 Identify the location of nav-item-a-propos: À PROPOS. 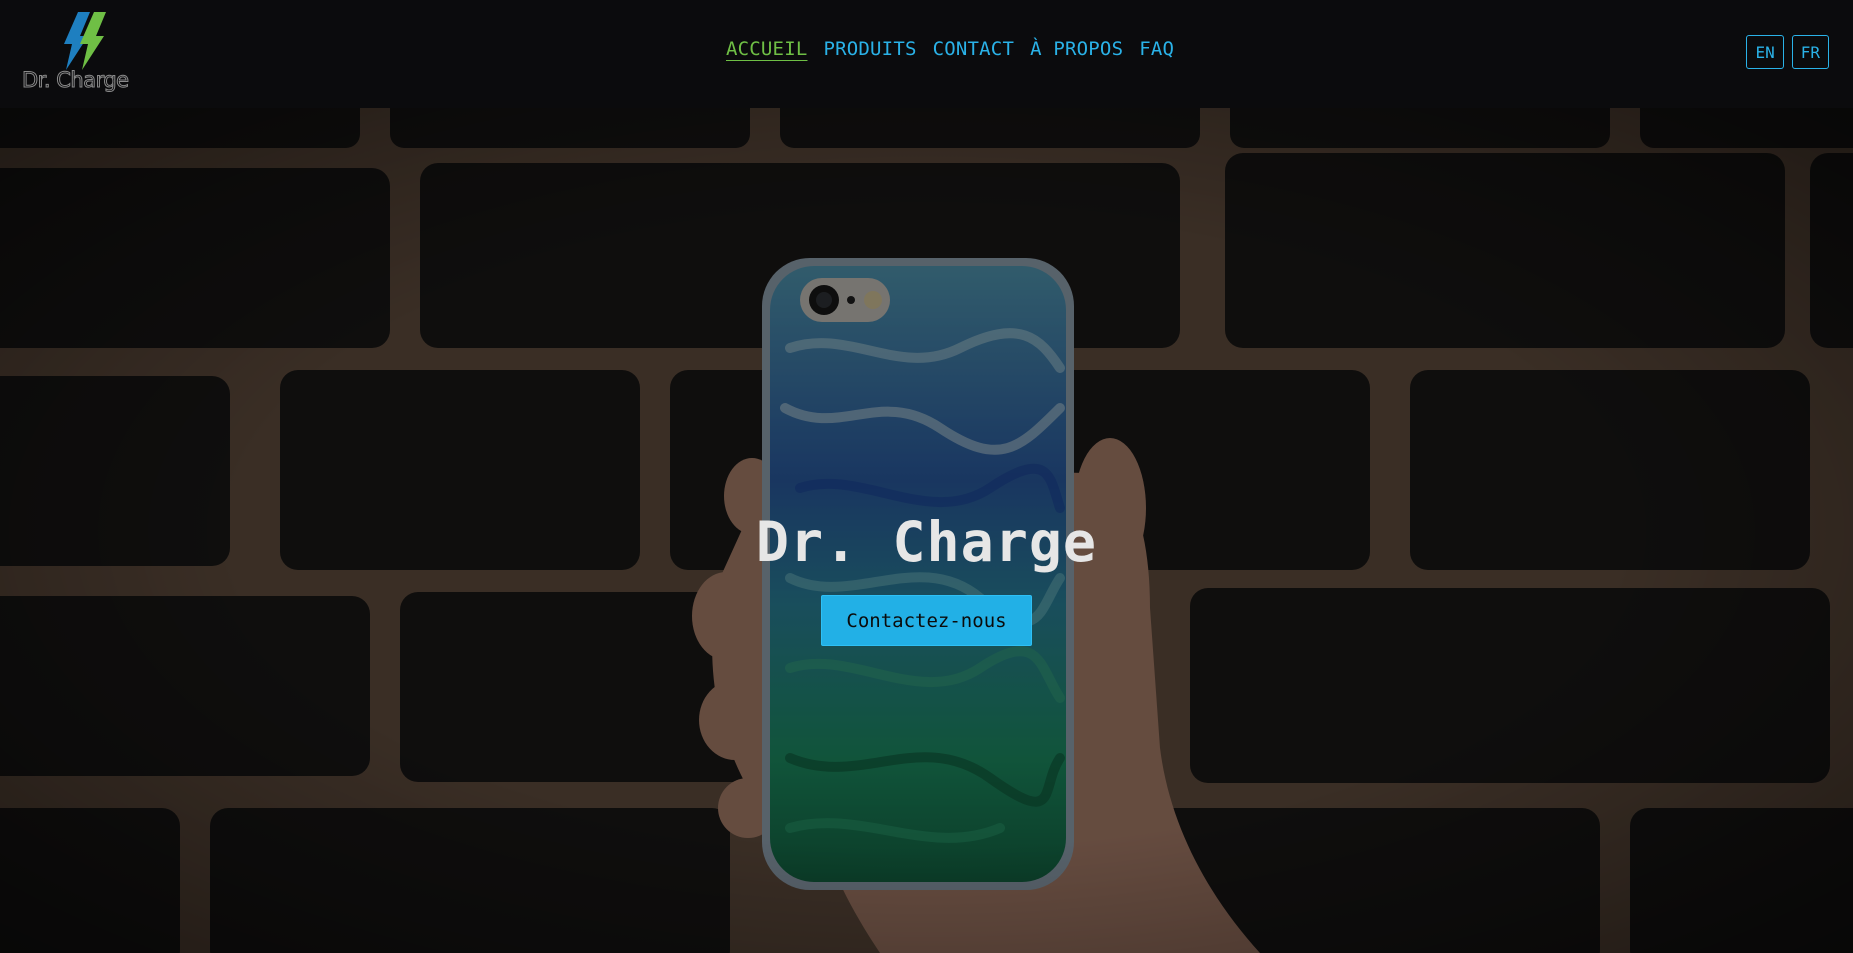
(1076, 49).